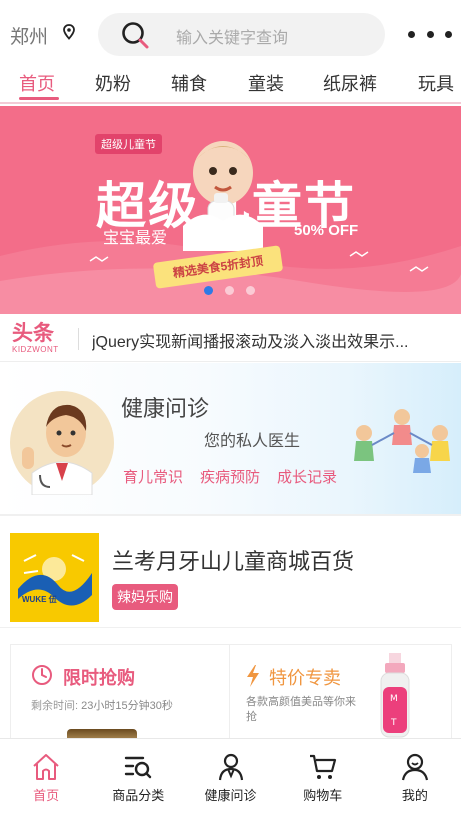  What do you see at coordinates (153, 476) in the screenshot?
I see `parenting-tips-link: 育儿常识` at bounding box center [153, 476].